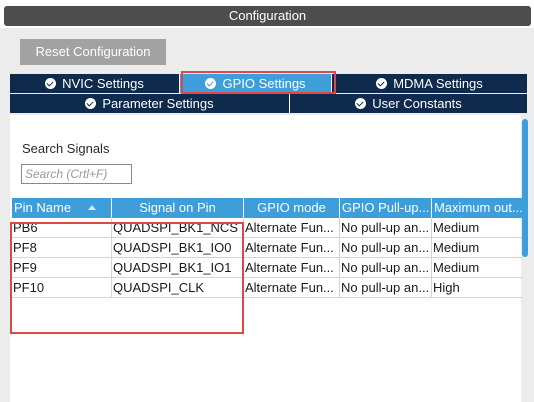  Describe the element at coordinates (103, 83) in the screenshot. I see `tab-label: NVIC Settings` at that location.